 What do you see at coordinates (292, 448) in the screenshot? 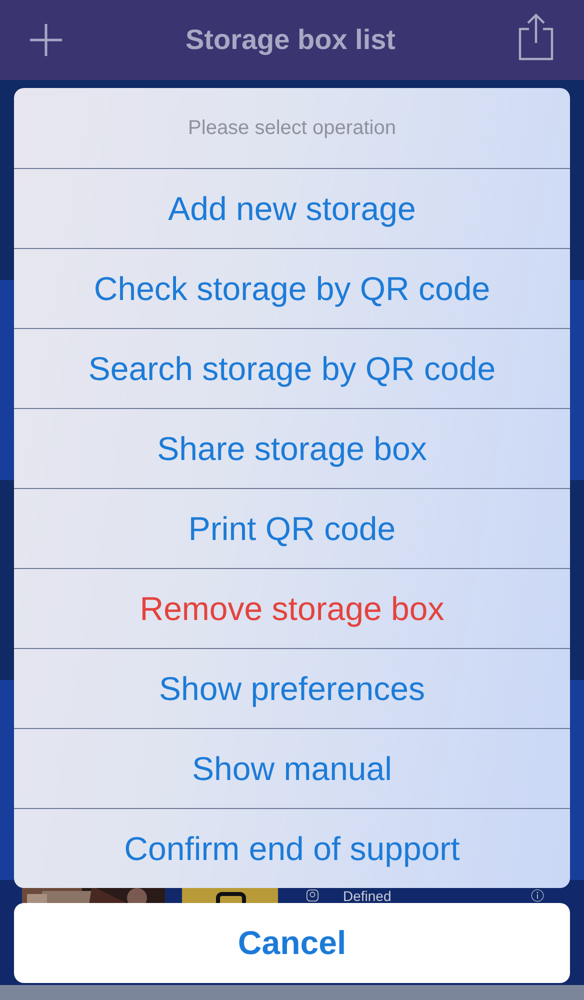
I see `action-item: Share storage box` at bounding box center [292, 448].